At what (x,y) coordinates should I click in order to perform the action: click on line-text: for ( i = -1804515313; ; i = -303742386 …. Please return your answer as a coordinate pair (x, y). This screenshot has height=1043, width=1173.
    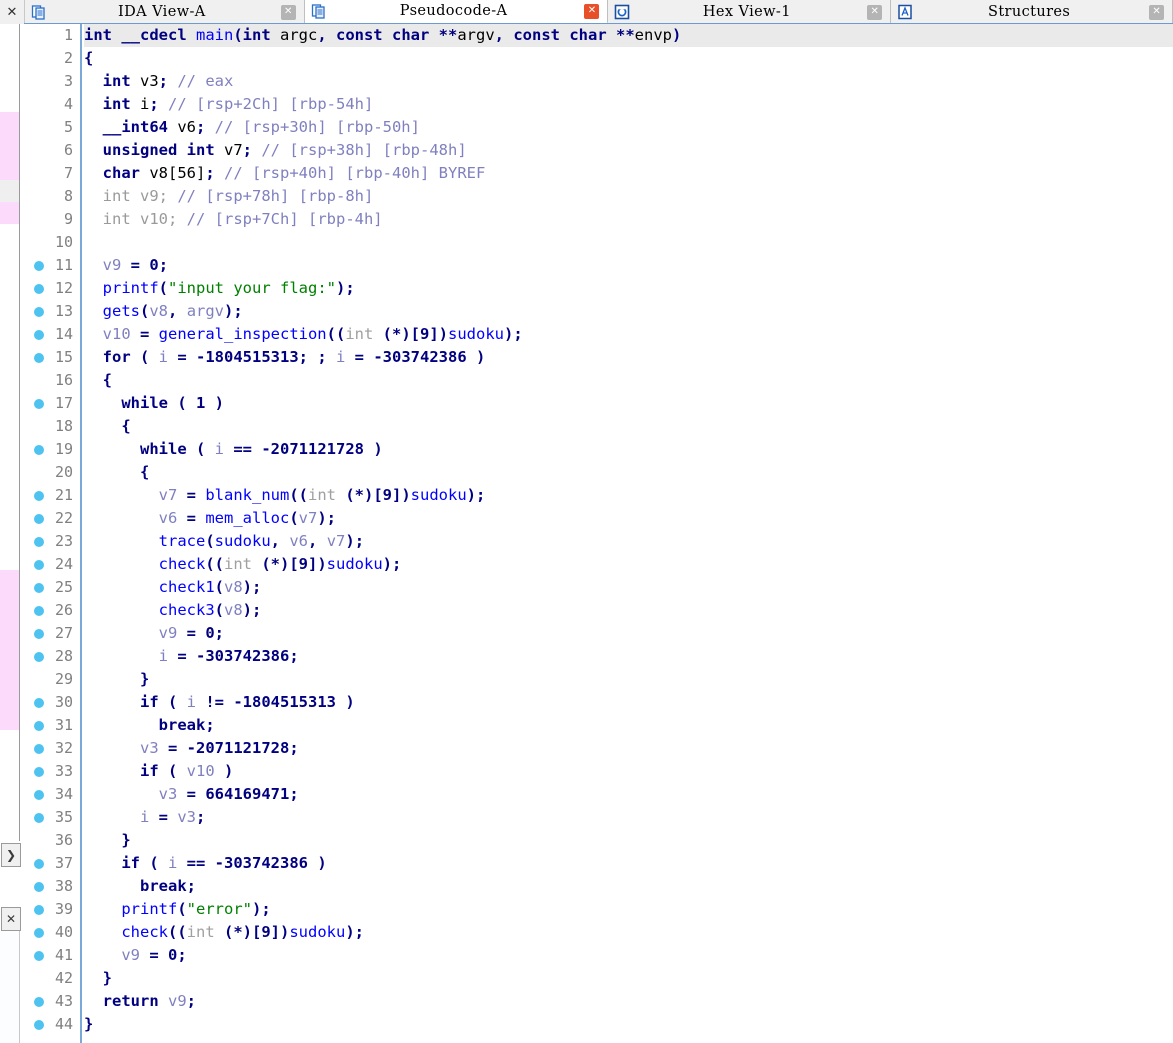
    Looking at the image, I should click on (628, 357).